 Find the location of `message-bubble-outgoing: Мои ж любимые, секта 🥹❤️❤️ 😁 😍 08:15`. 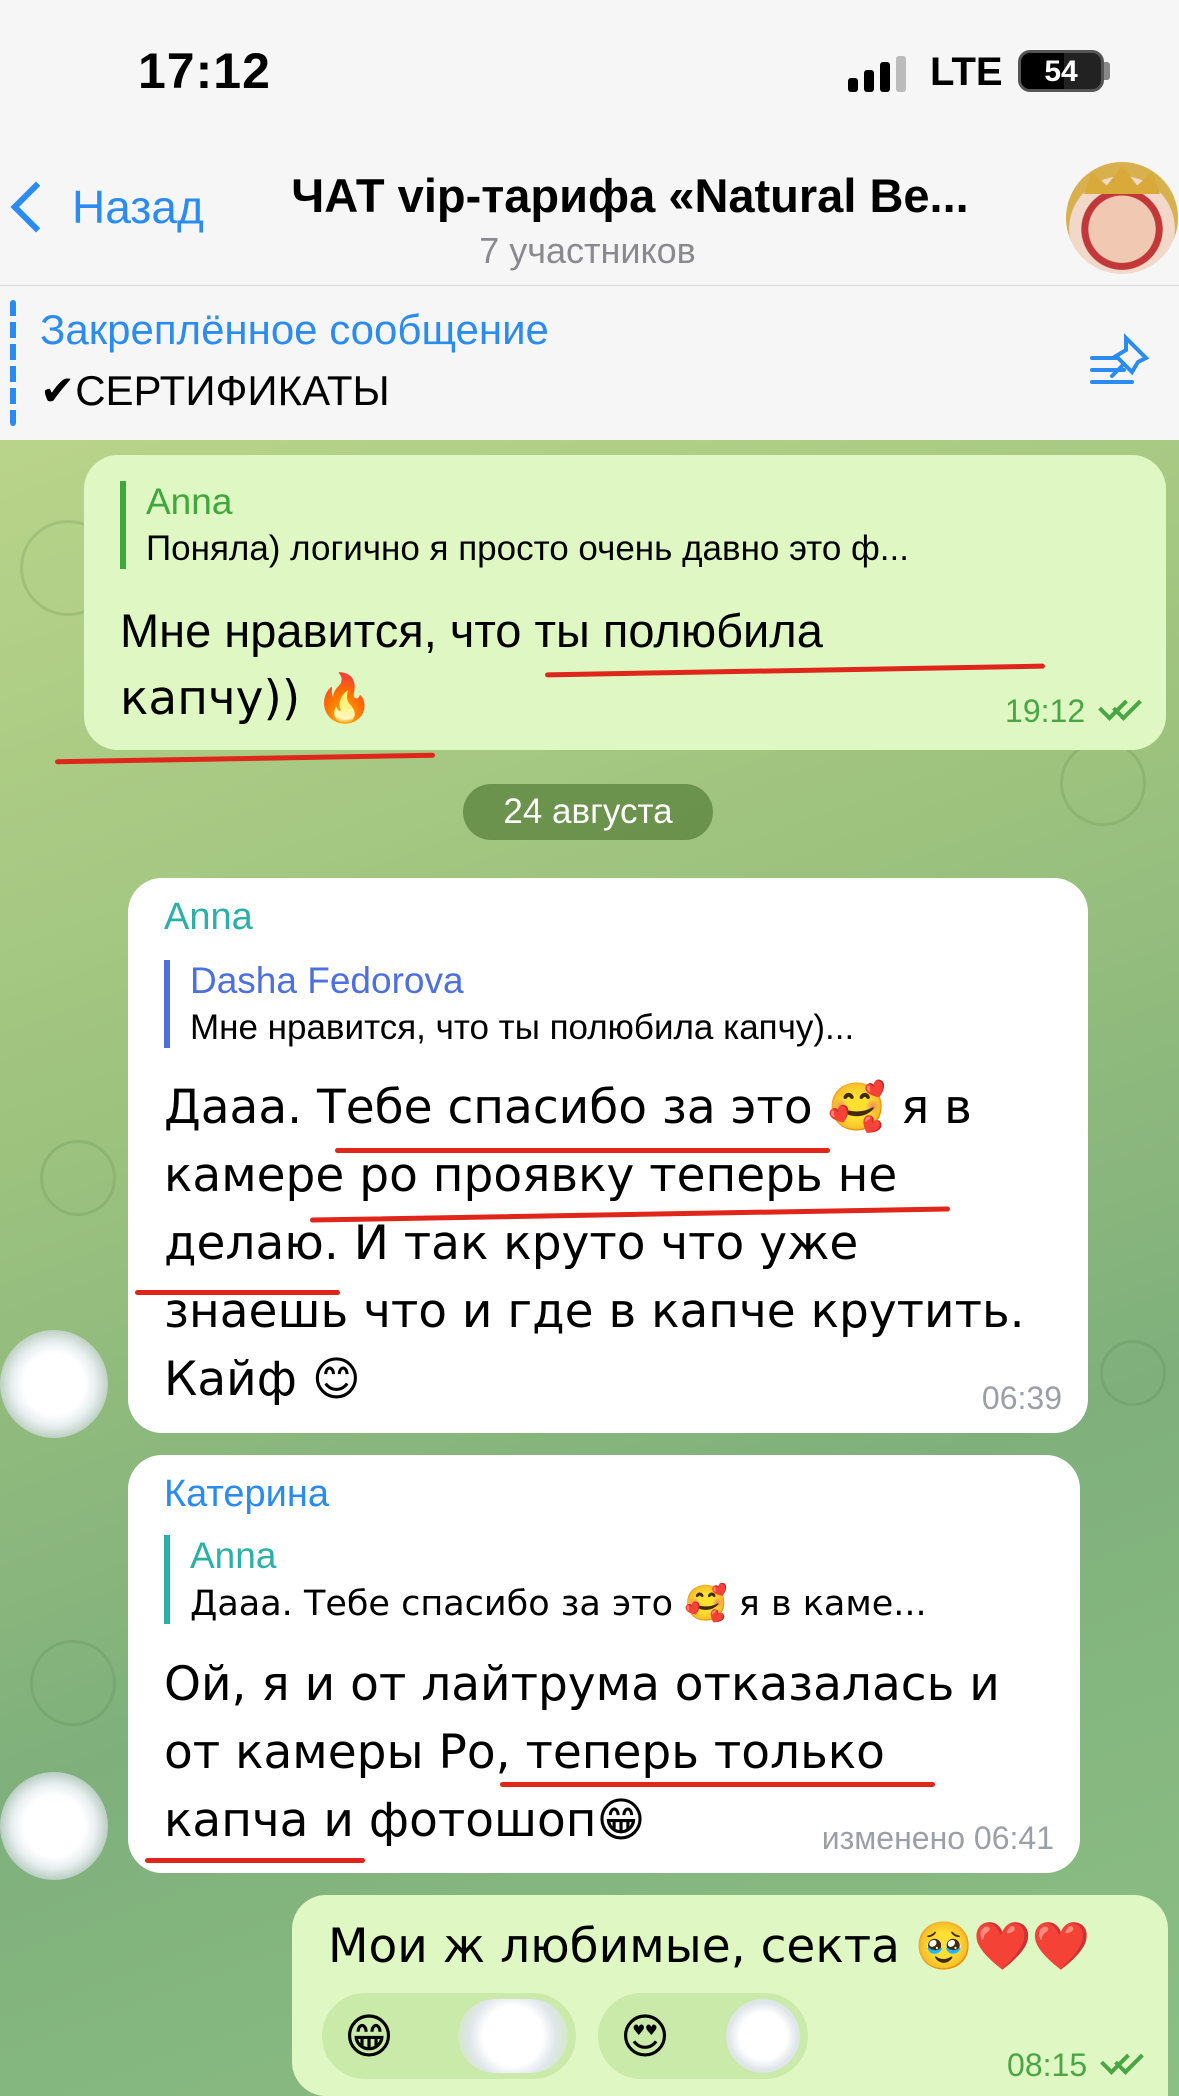

message-bubble-outgoing: Мои ж любимые, секта 🥹❤️❤️ 😁 😍 08:15 is located at coordinates (730, 1995).